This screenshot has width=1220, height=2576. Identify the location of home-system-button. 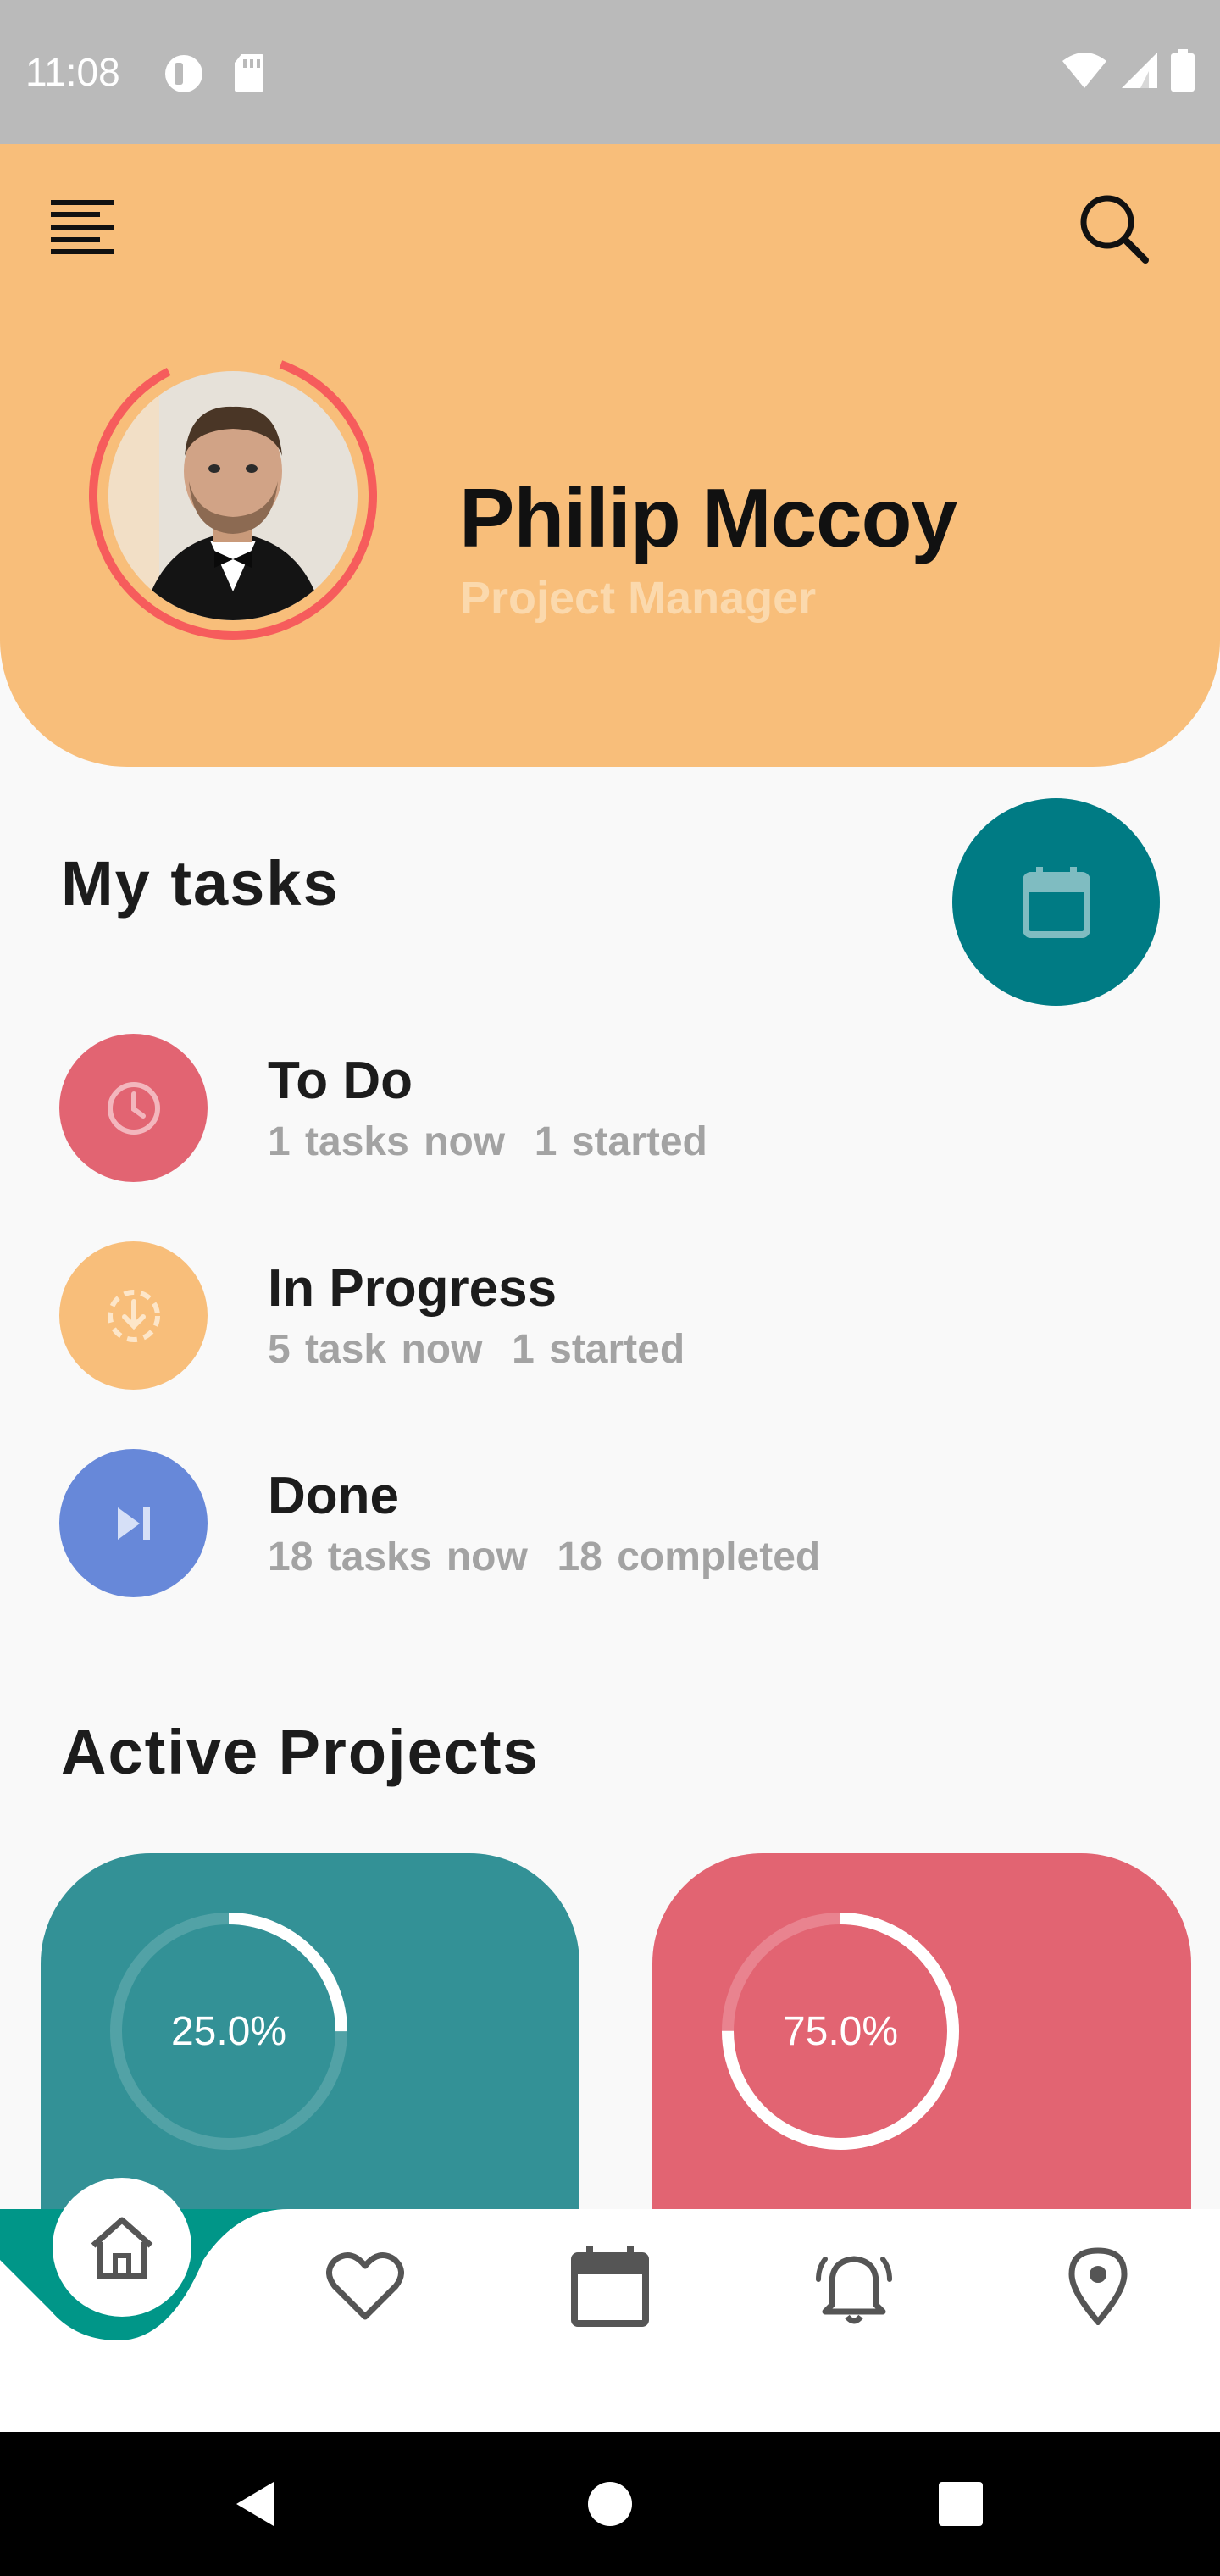
(610, 2504).